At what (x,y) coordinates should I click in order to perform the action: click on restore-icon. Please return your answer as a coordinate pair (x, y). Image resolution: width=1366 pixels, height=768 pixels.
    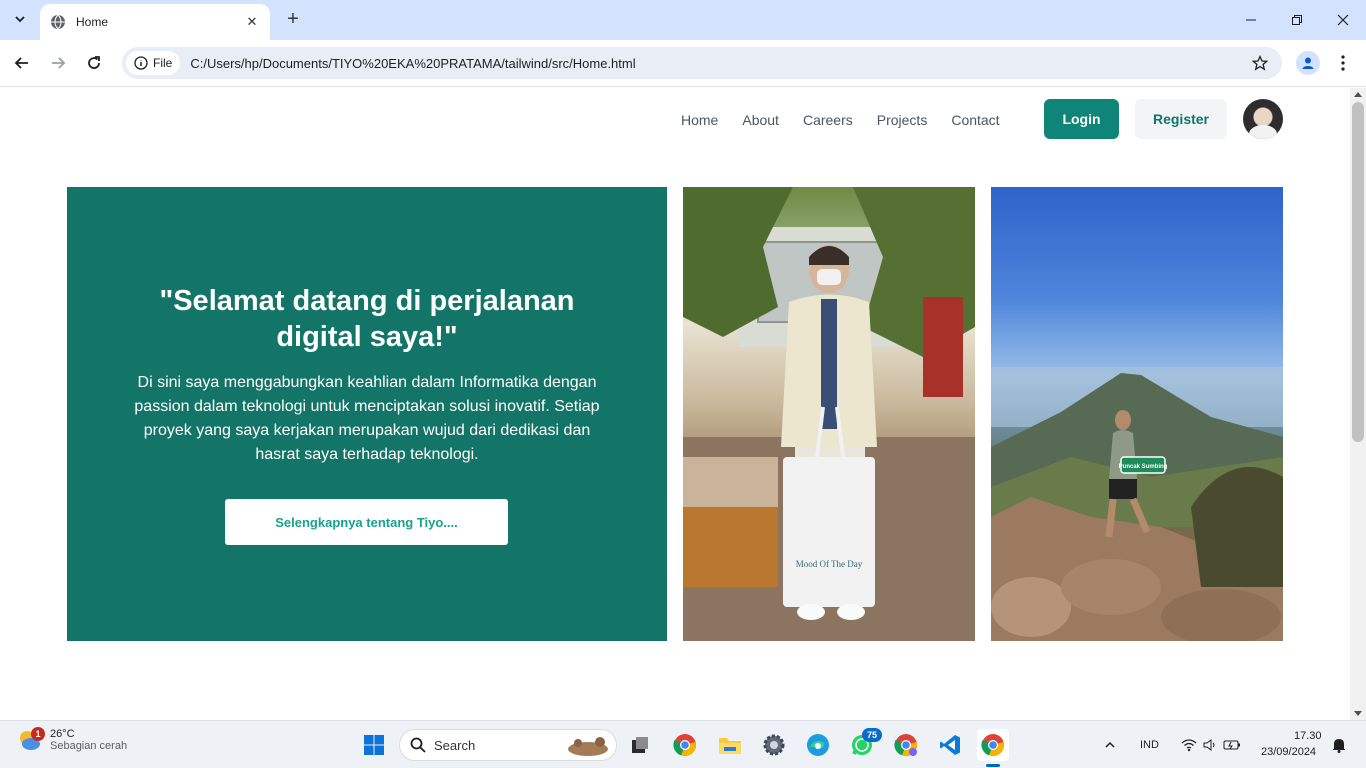
    Looking at the image, I should click on (1297, 20).